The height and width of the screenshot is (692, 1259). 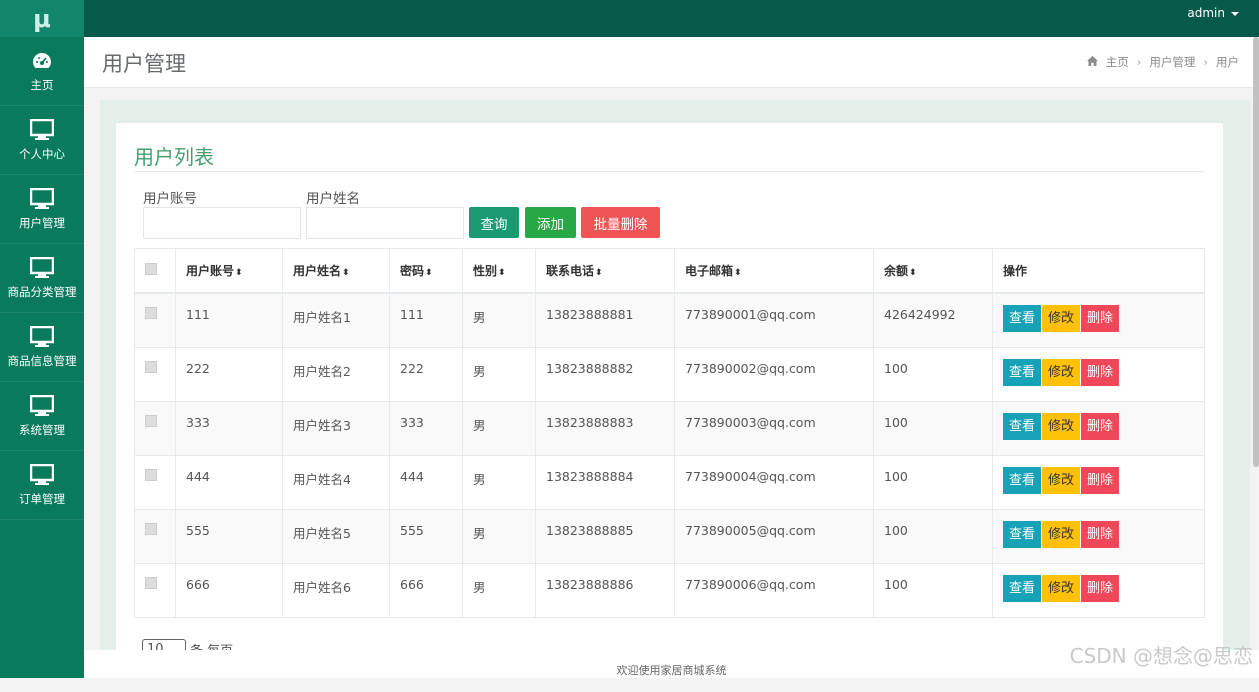 What do you see at coordinates (550, 222) in the screenshot?
I see `add-button: 添加` at bounding box center [550, 222].